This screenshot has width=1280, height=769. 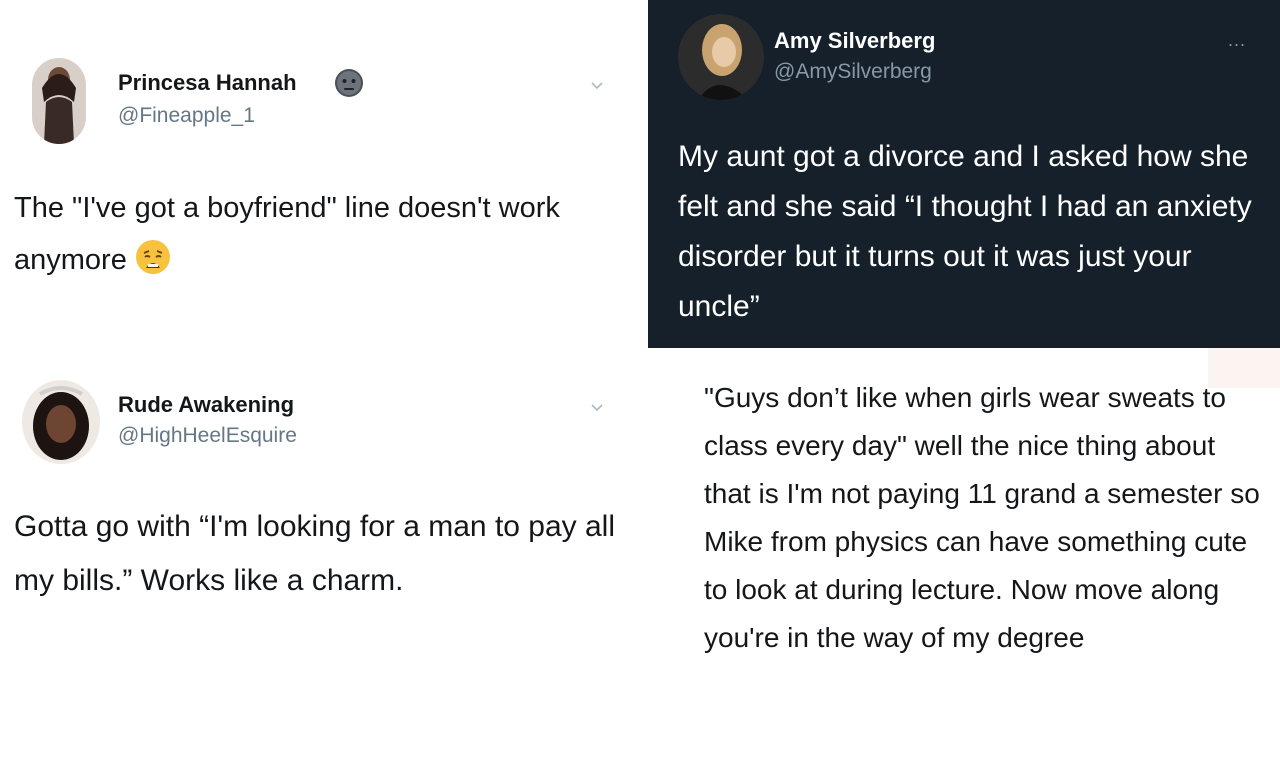 I want to click on neutral-face-emoji-icon, so click(x=349, y=83).